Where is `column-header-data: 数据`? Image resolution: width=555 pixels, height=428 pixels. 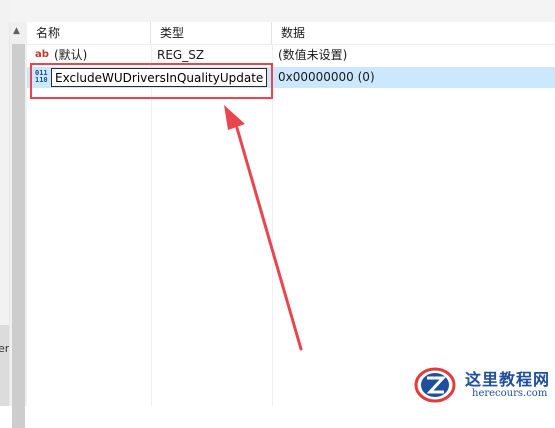
column-header-data: 数据 is located at coordinates (413, 33).